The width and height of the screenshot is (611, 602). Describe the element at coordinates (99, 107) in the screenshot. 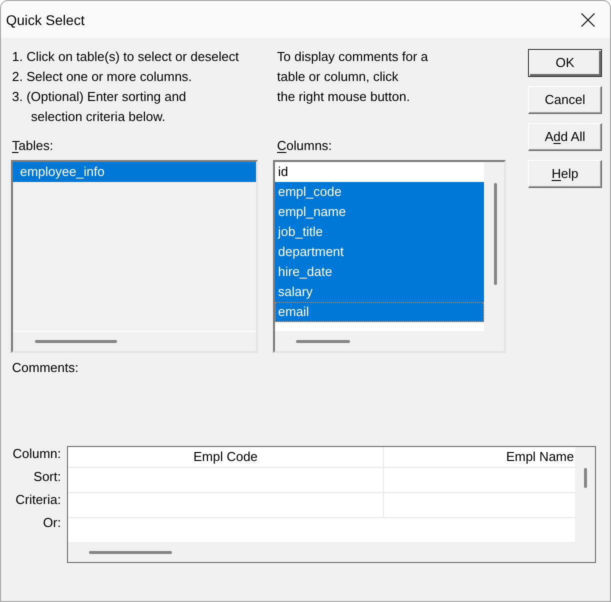

I see `instruction-text: 3. (Optional) Enter sorting and selection criteria below.` at that location.